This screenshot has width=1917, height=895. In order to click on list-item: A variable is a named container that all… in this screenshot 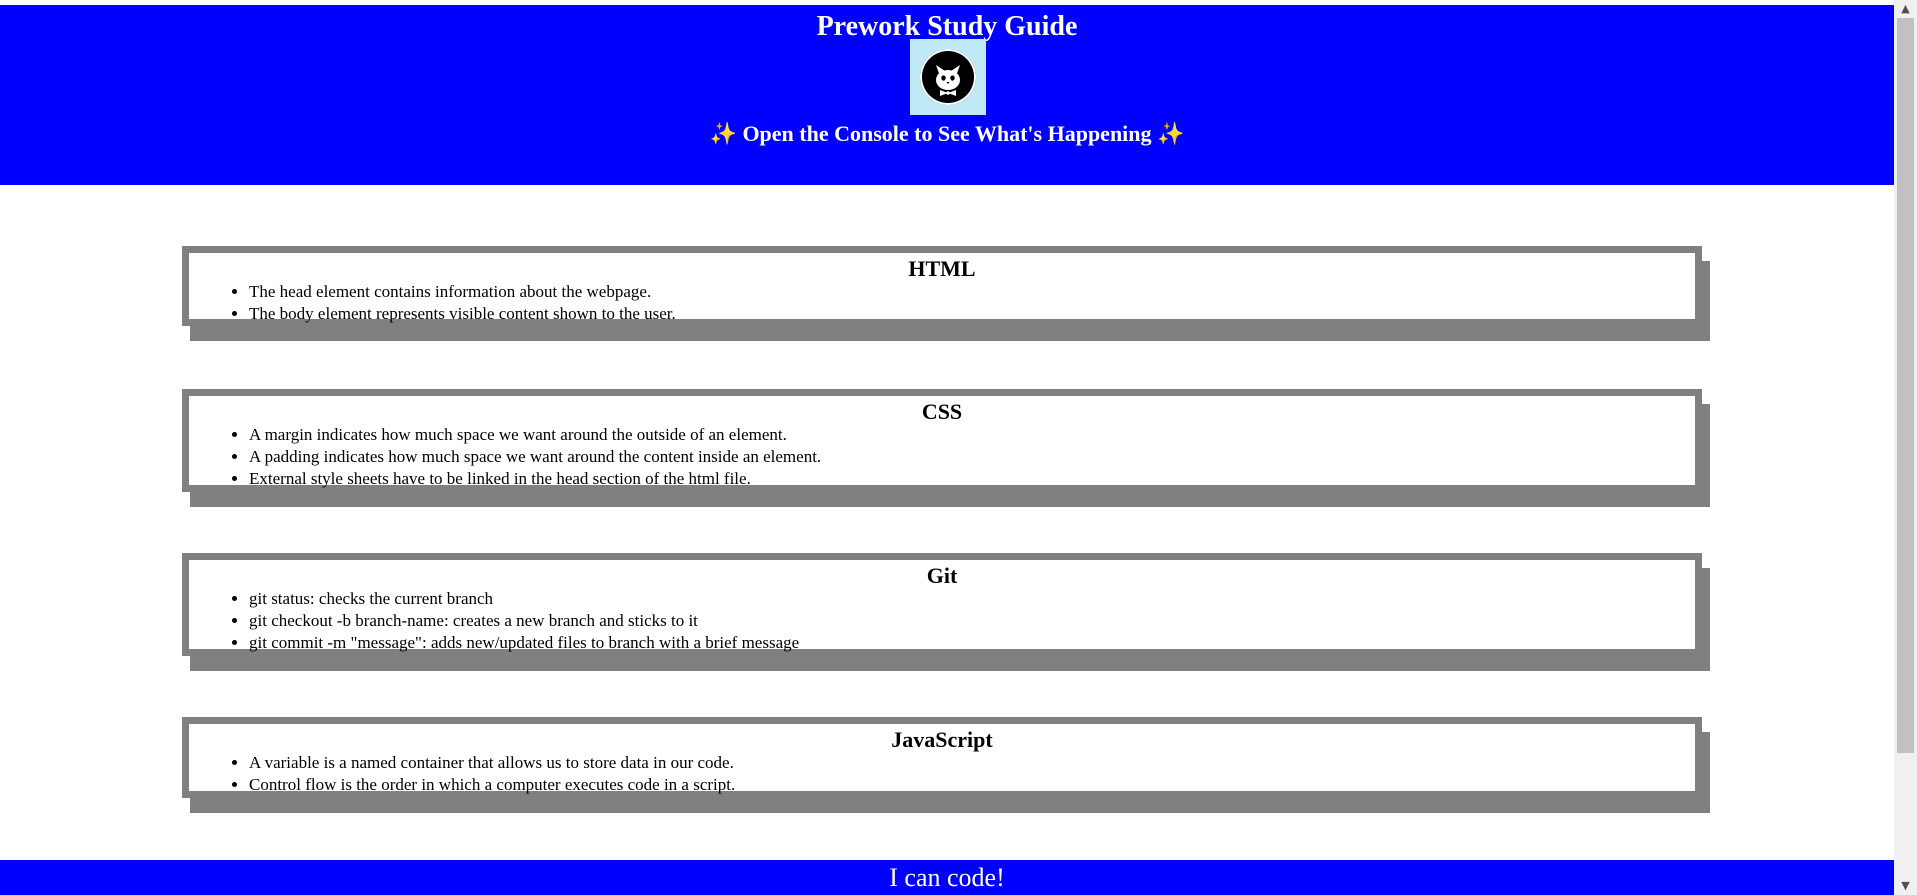, I will do `click(972, 763)`.